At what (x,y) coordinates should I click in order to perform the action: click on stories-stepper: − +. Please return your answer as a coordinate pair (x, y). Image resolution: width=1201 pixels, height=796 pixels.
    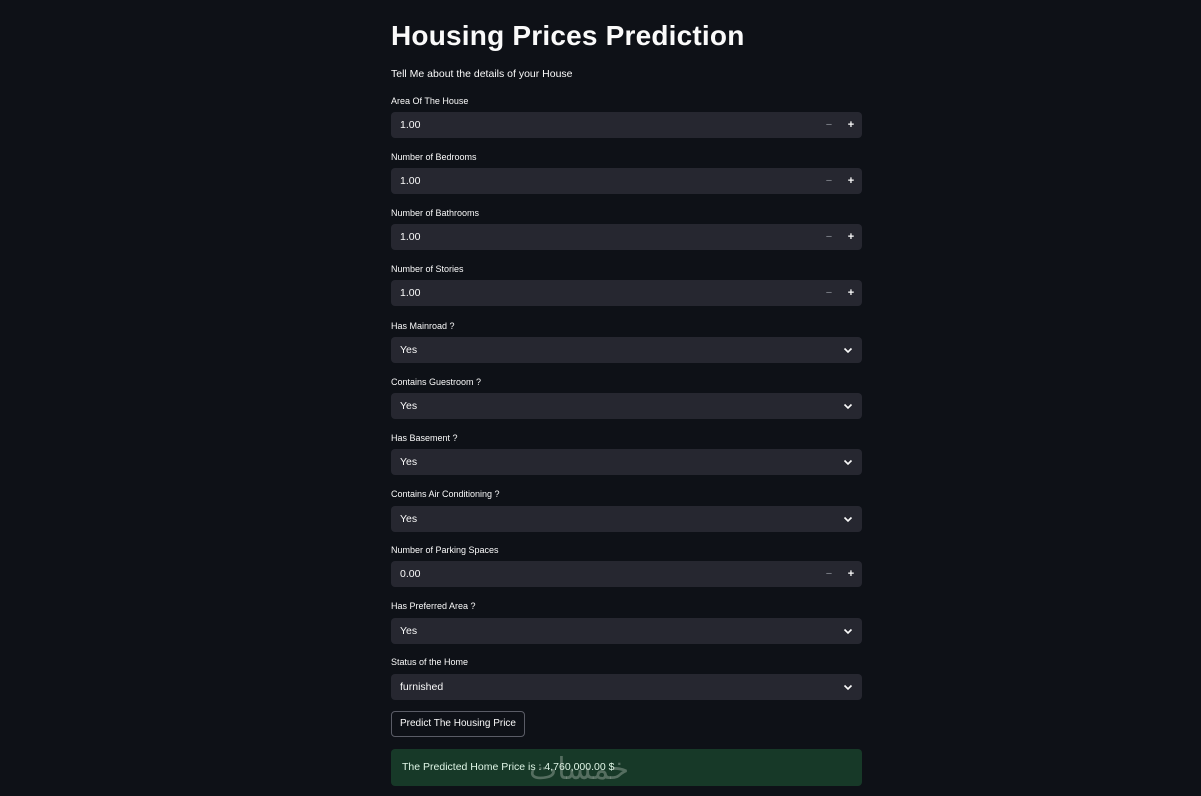
    Looking at the image, I should click on (840, 293).